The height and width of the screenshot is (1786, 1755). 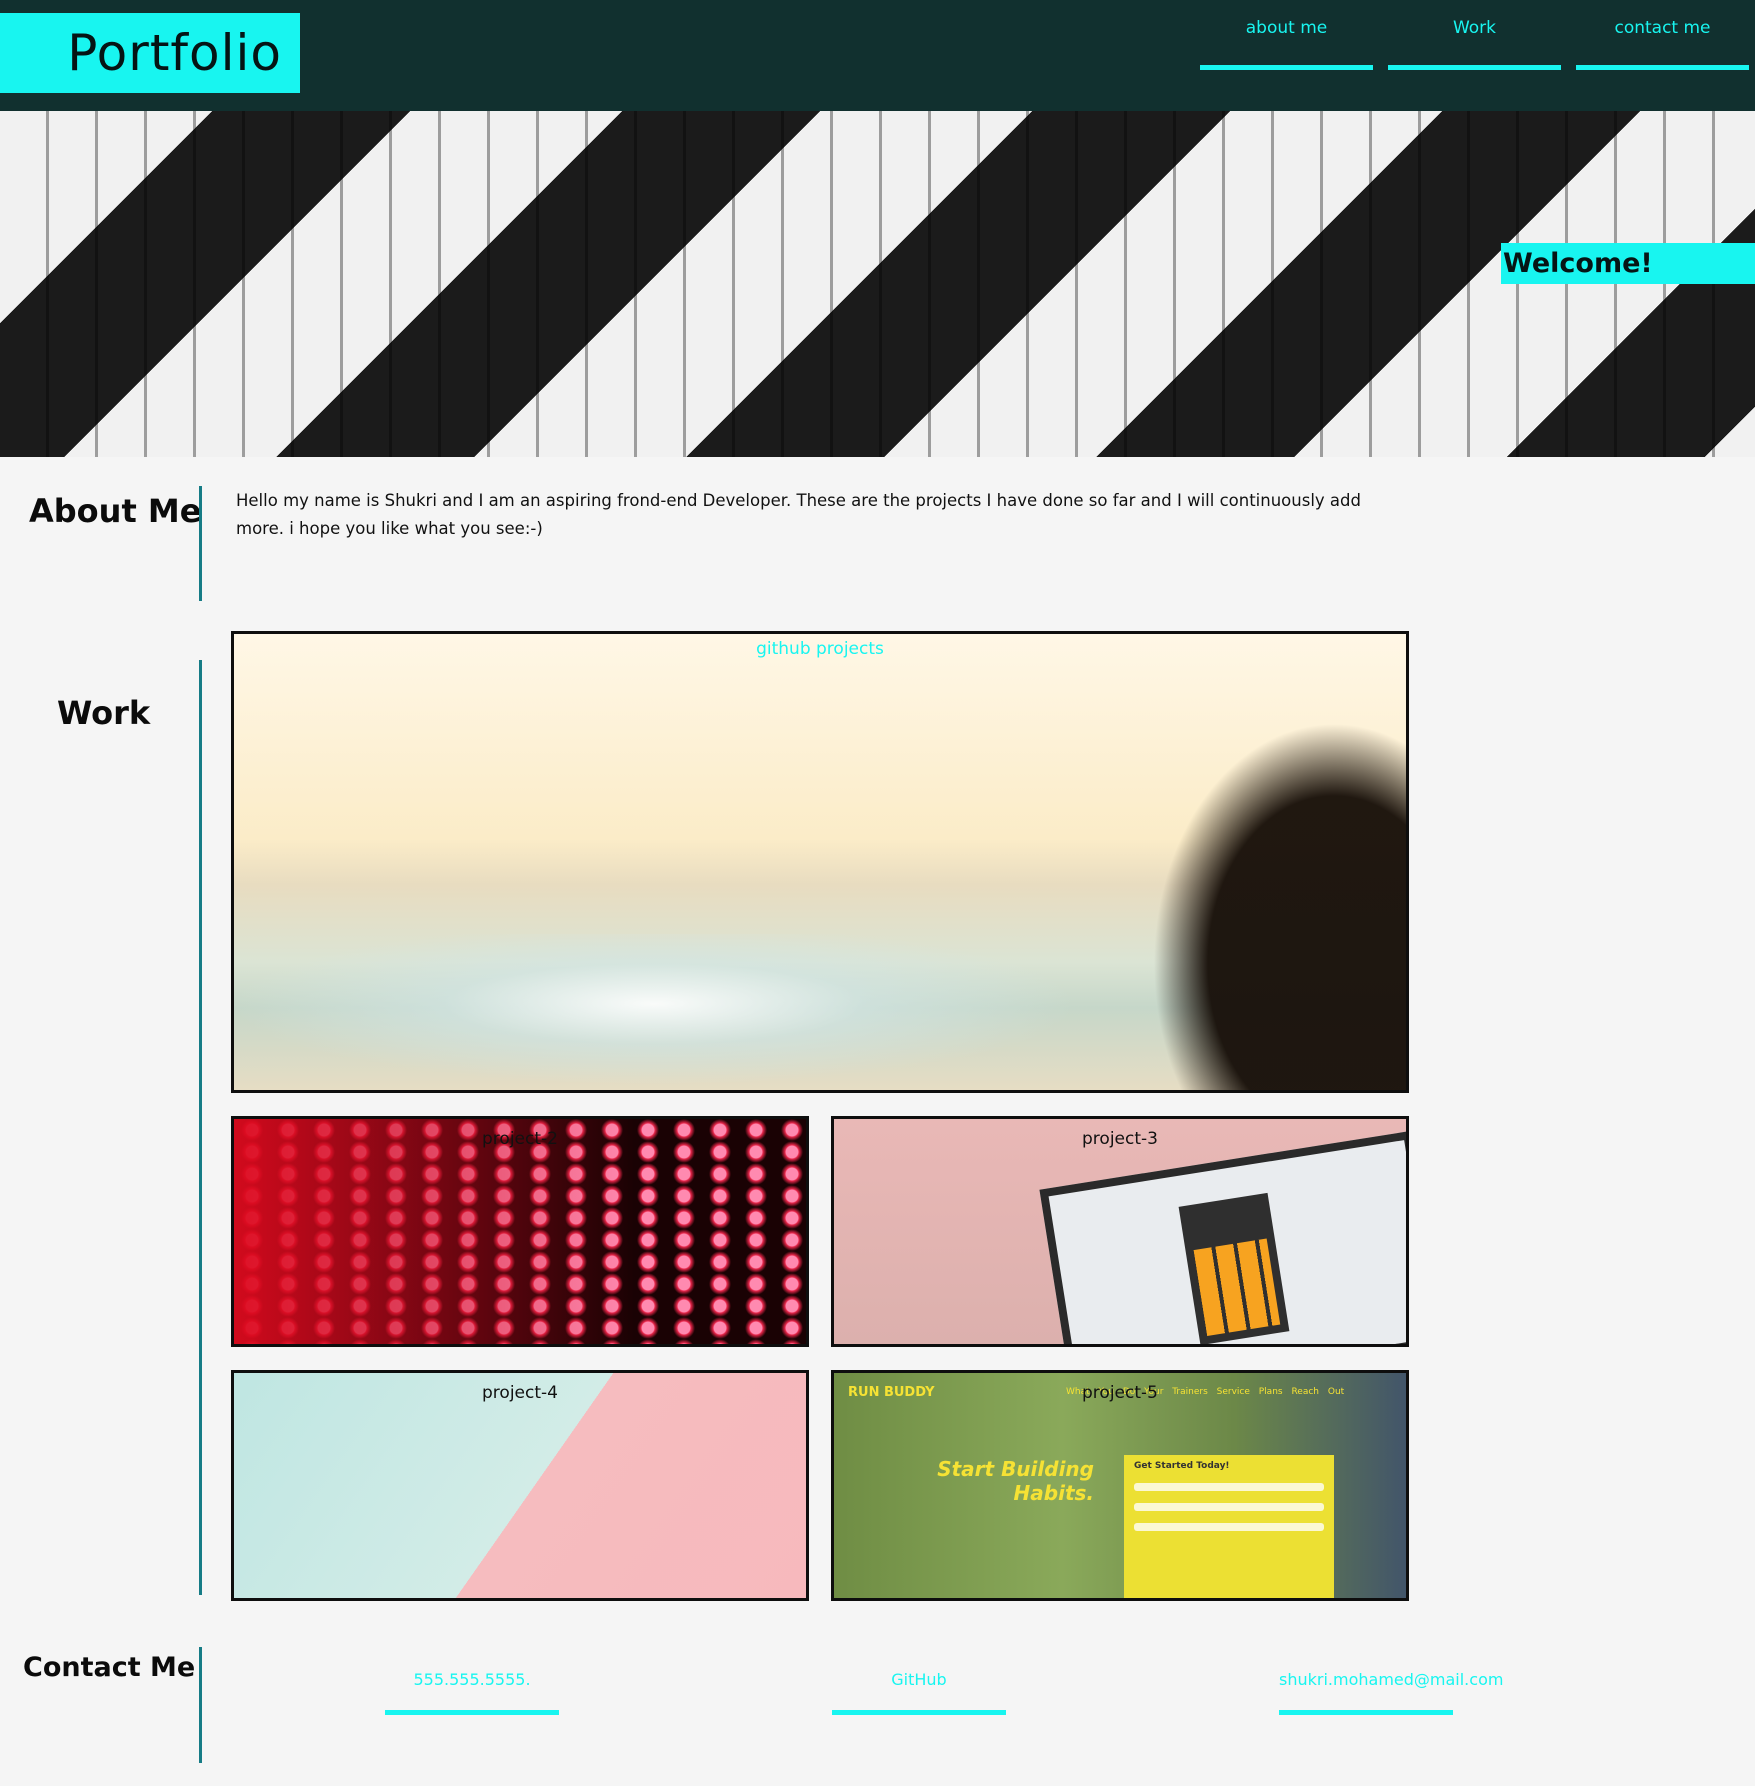 I want to click on project-2-image, so click(x=520, y=1231).